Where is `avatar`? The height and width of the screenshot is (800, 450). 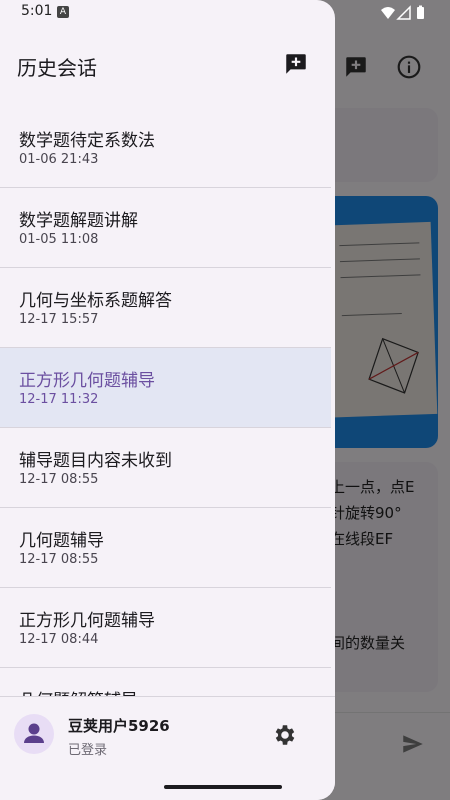 avatar is located at coordinates (34, 734).